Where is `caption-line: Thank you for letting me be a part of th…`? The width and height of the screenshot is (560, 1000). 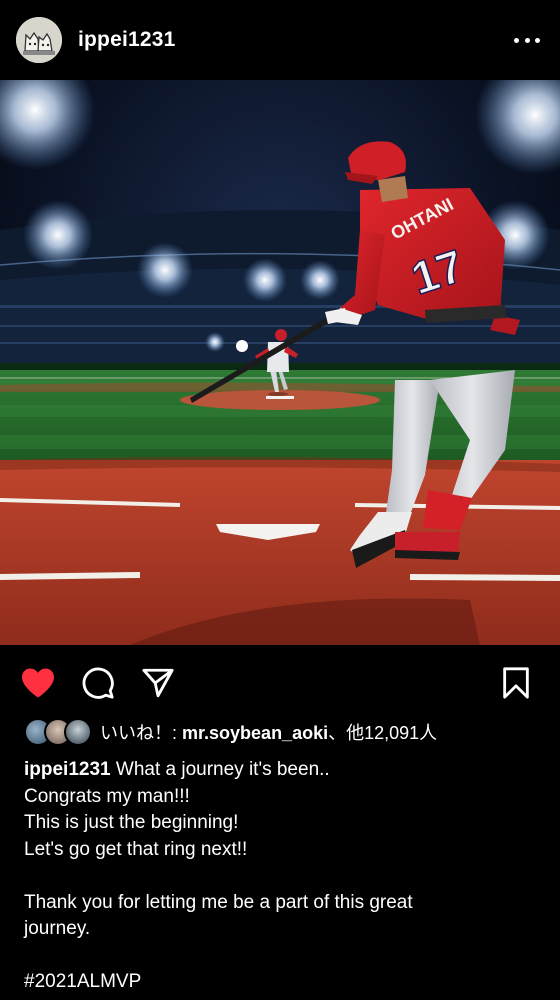 caption-line: Thank you for letting me be a part of th… is located at coordinates (218, 902).